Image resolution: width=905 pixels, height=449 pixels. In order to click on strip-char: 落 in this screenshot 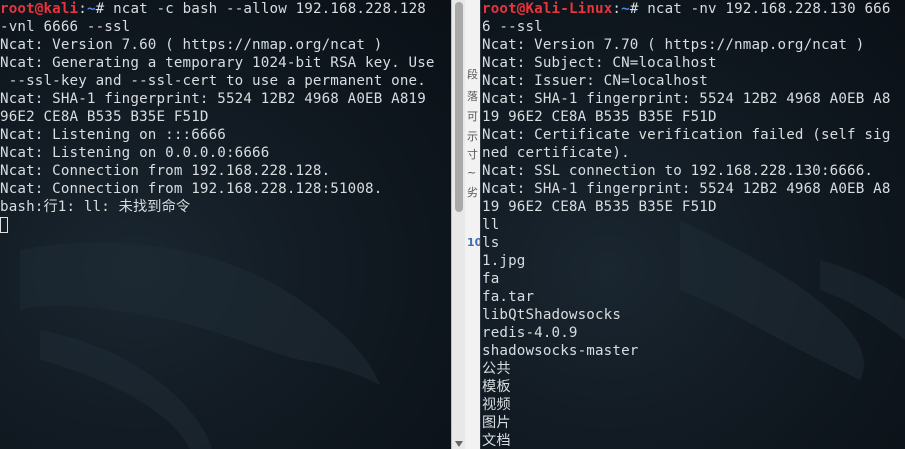, I will do `click(472, 96)`.